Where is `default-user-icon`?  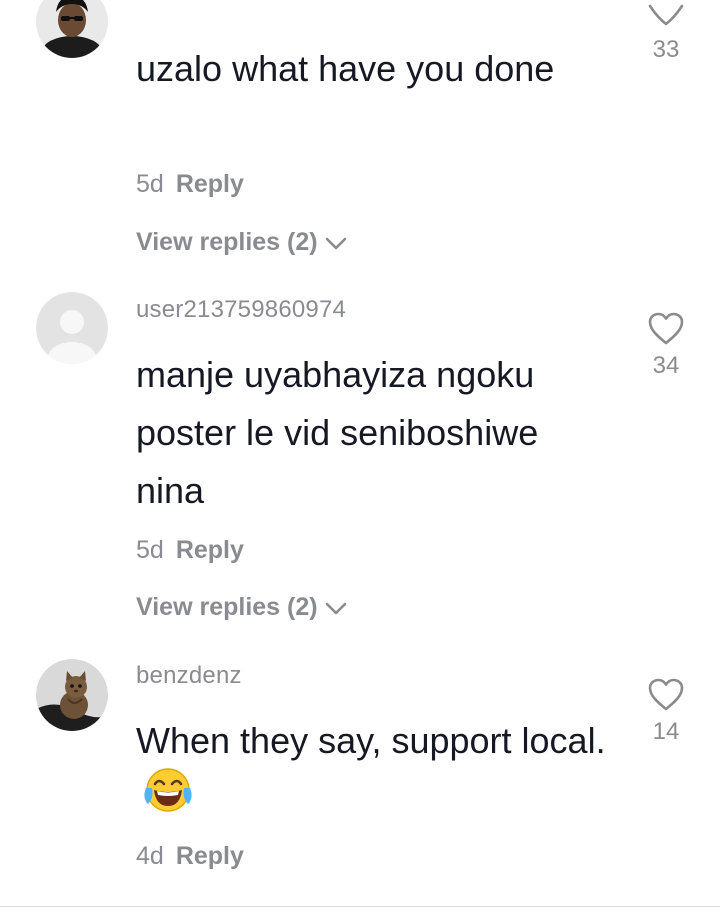 default-user-icon is located at coordinates (72, 328).